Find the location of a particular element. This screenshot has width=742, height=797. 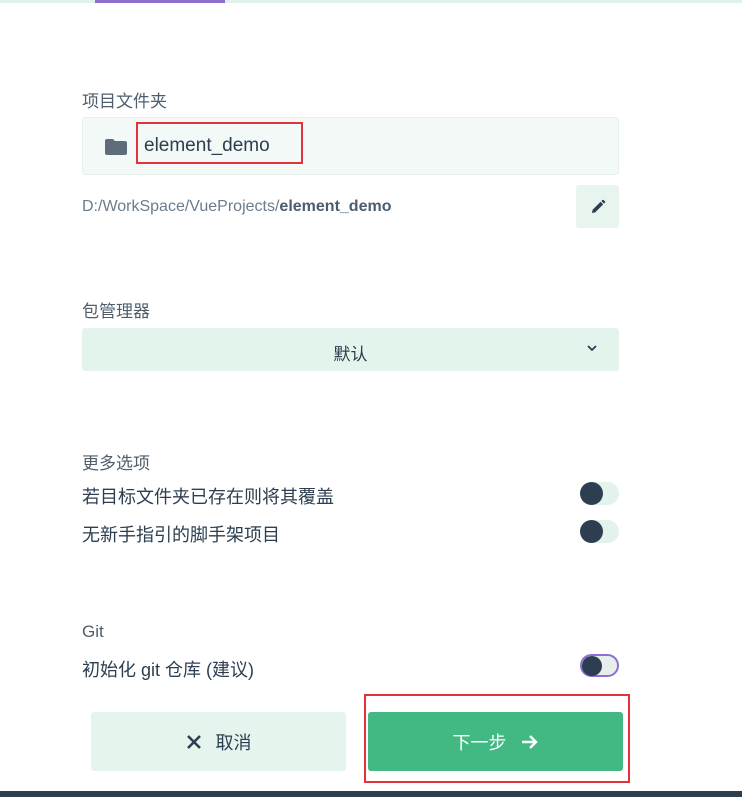

no-guide-option-label: 无新手指引的脚手架项目 is located at coordinates (181, 535).